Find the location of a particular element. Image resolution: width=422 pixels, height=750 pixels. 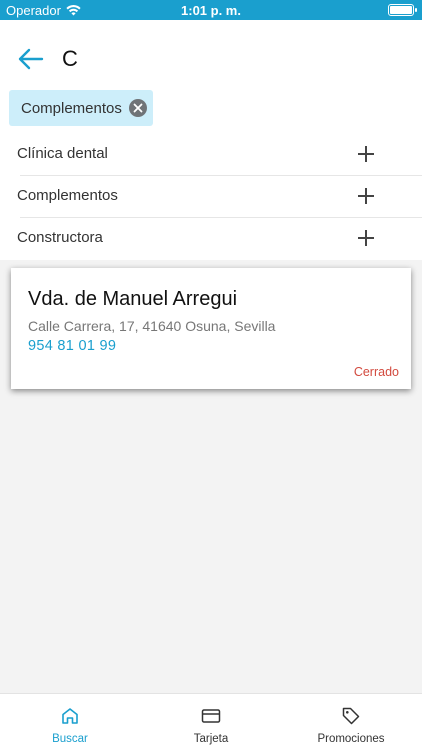

business-name: Vda. de Manuel Arregui is located at coordinates (133, 299).